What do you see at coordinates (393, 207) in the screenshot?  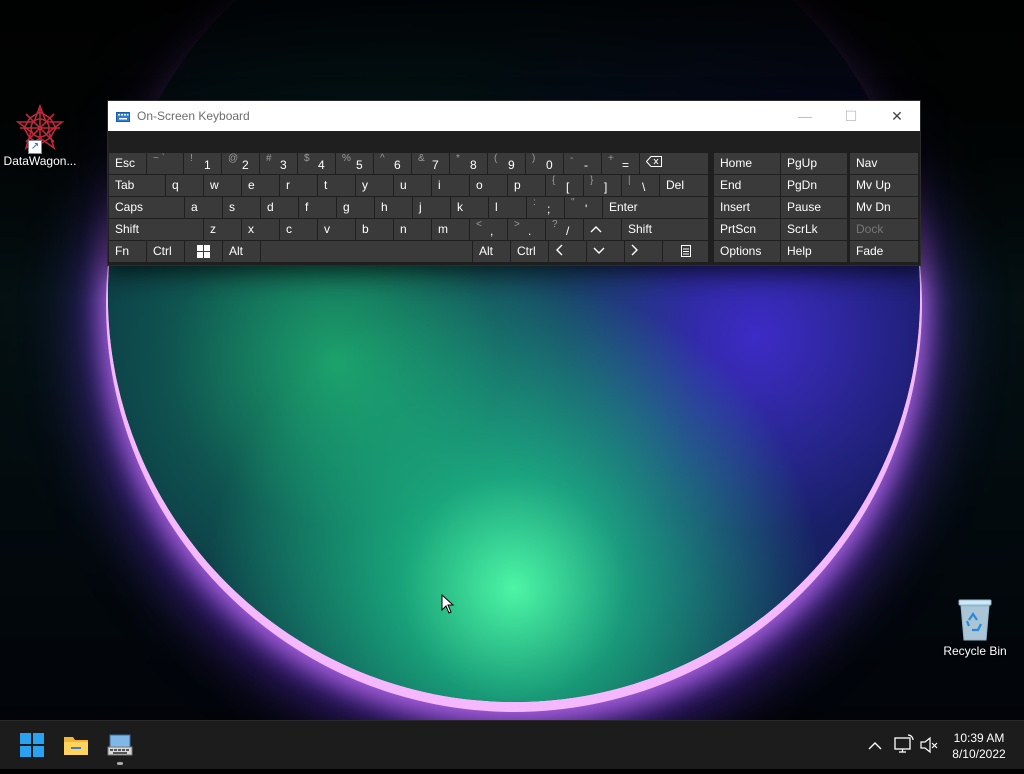 I see `key-h: h` at bounding box center [393, 207].